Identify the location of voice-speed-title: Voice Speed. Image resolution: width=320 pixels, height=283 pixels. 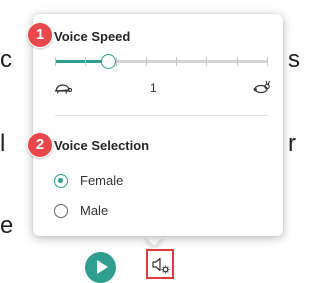
(92, 36).